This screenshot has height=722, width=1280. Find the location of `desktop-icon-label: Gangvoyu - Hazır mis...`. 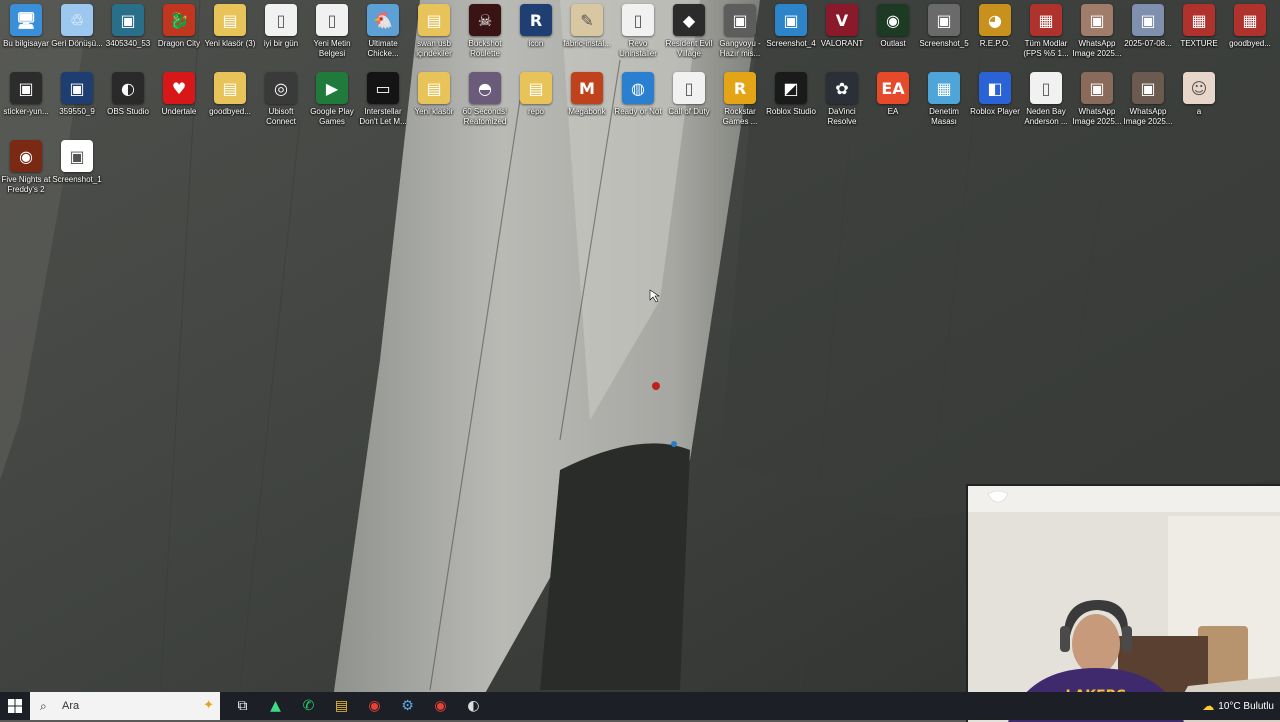

desktop-icon-label: Gangvoyu - Hazır mis... is located at coordinates (740, 48).